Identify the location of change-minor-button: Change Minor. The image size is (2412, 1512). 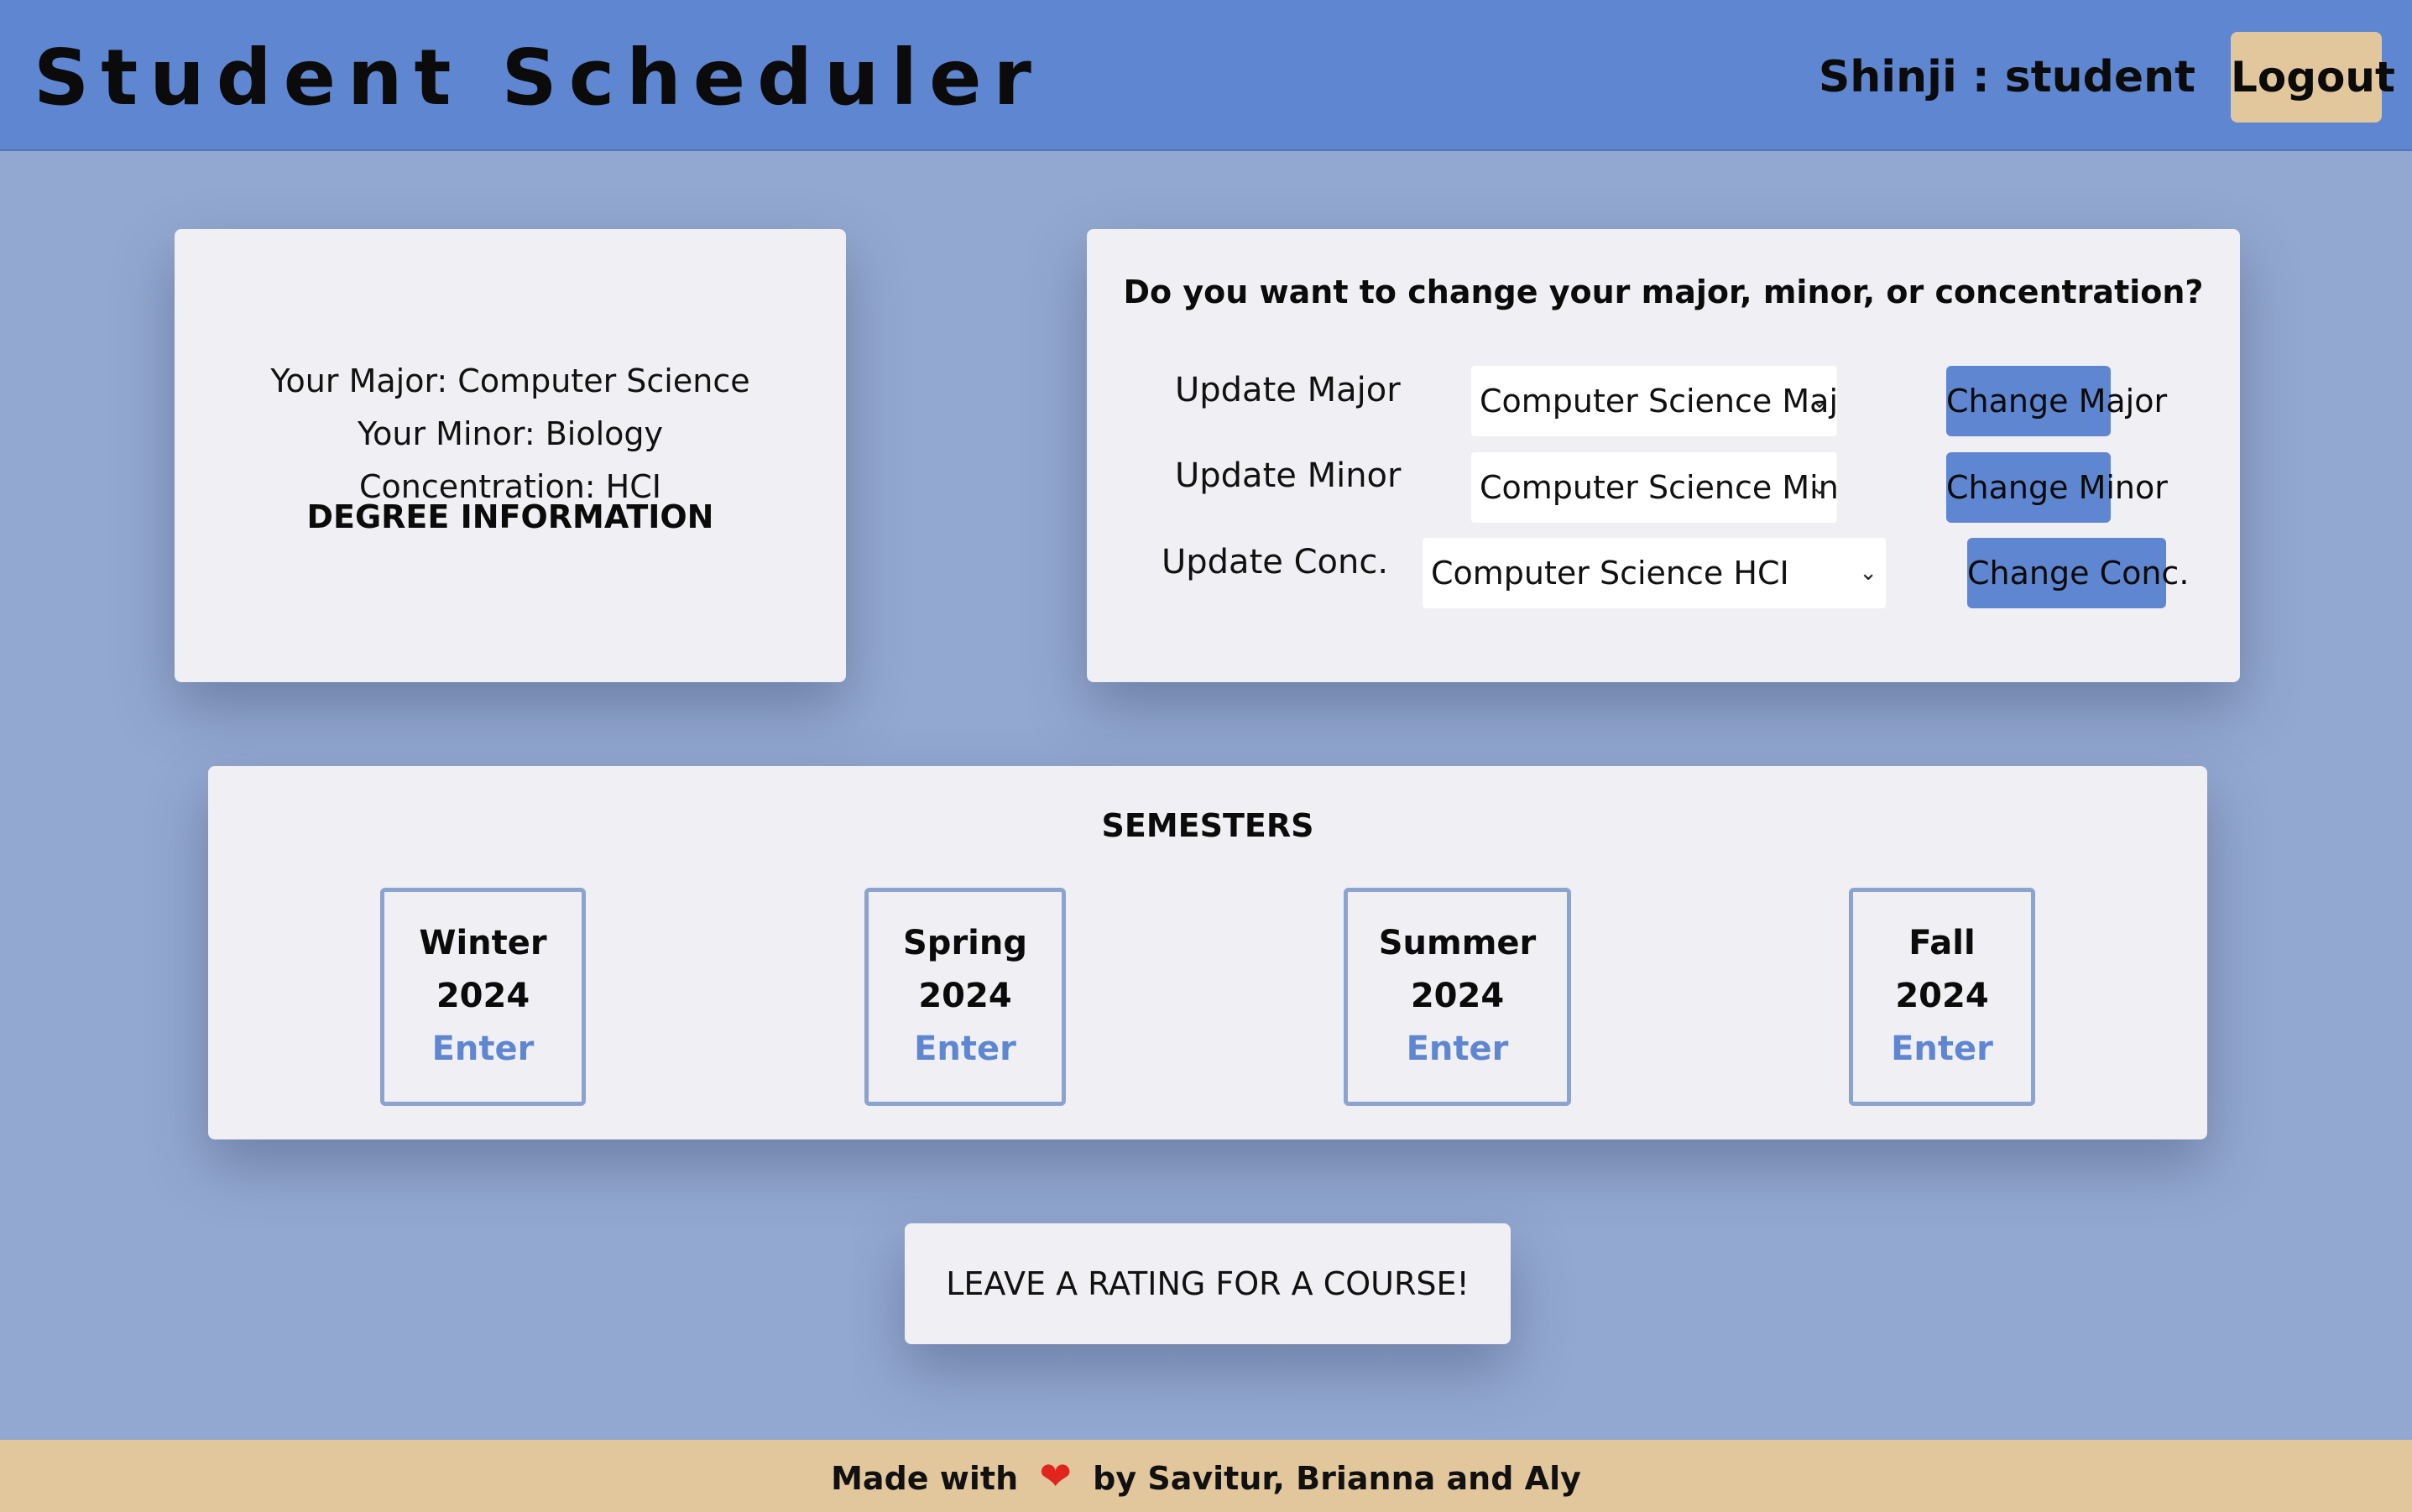
(2057, 488).